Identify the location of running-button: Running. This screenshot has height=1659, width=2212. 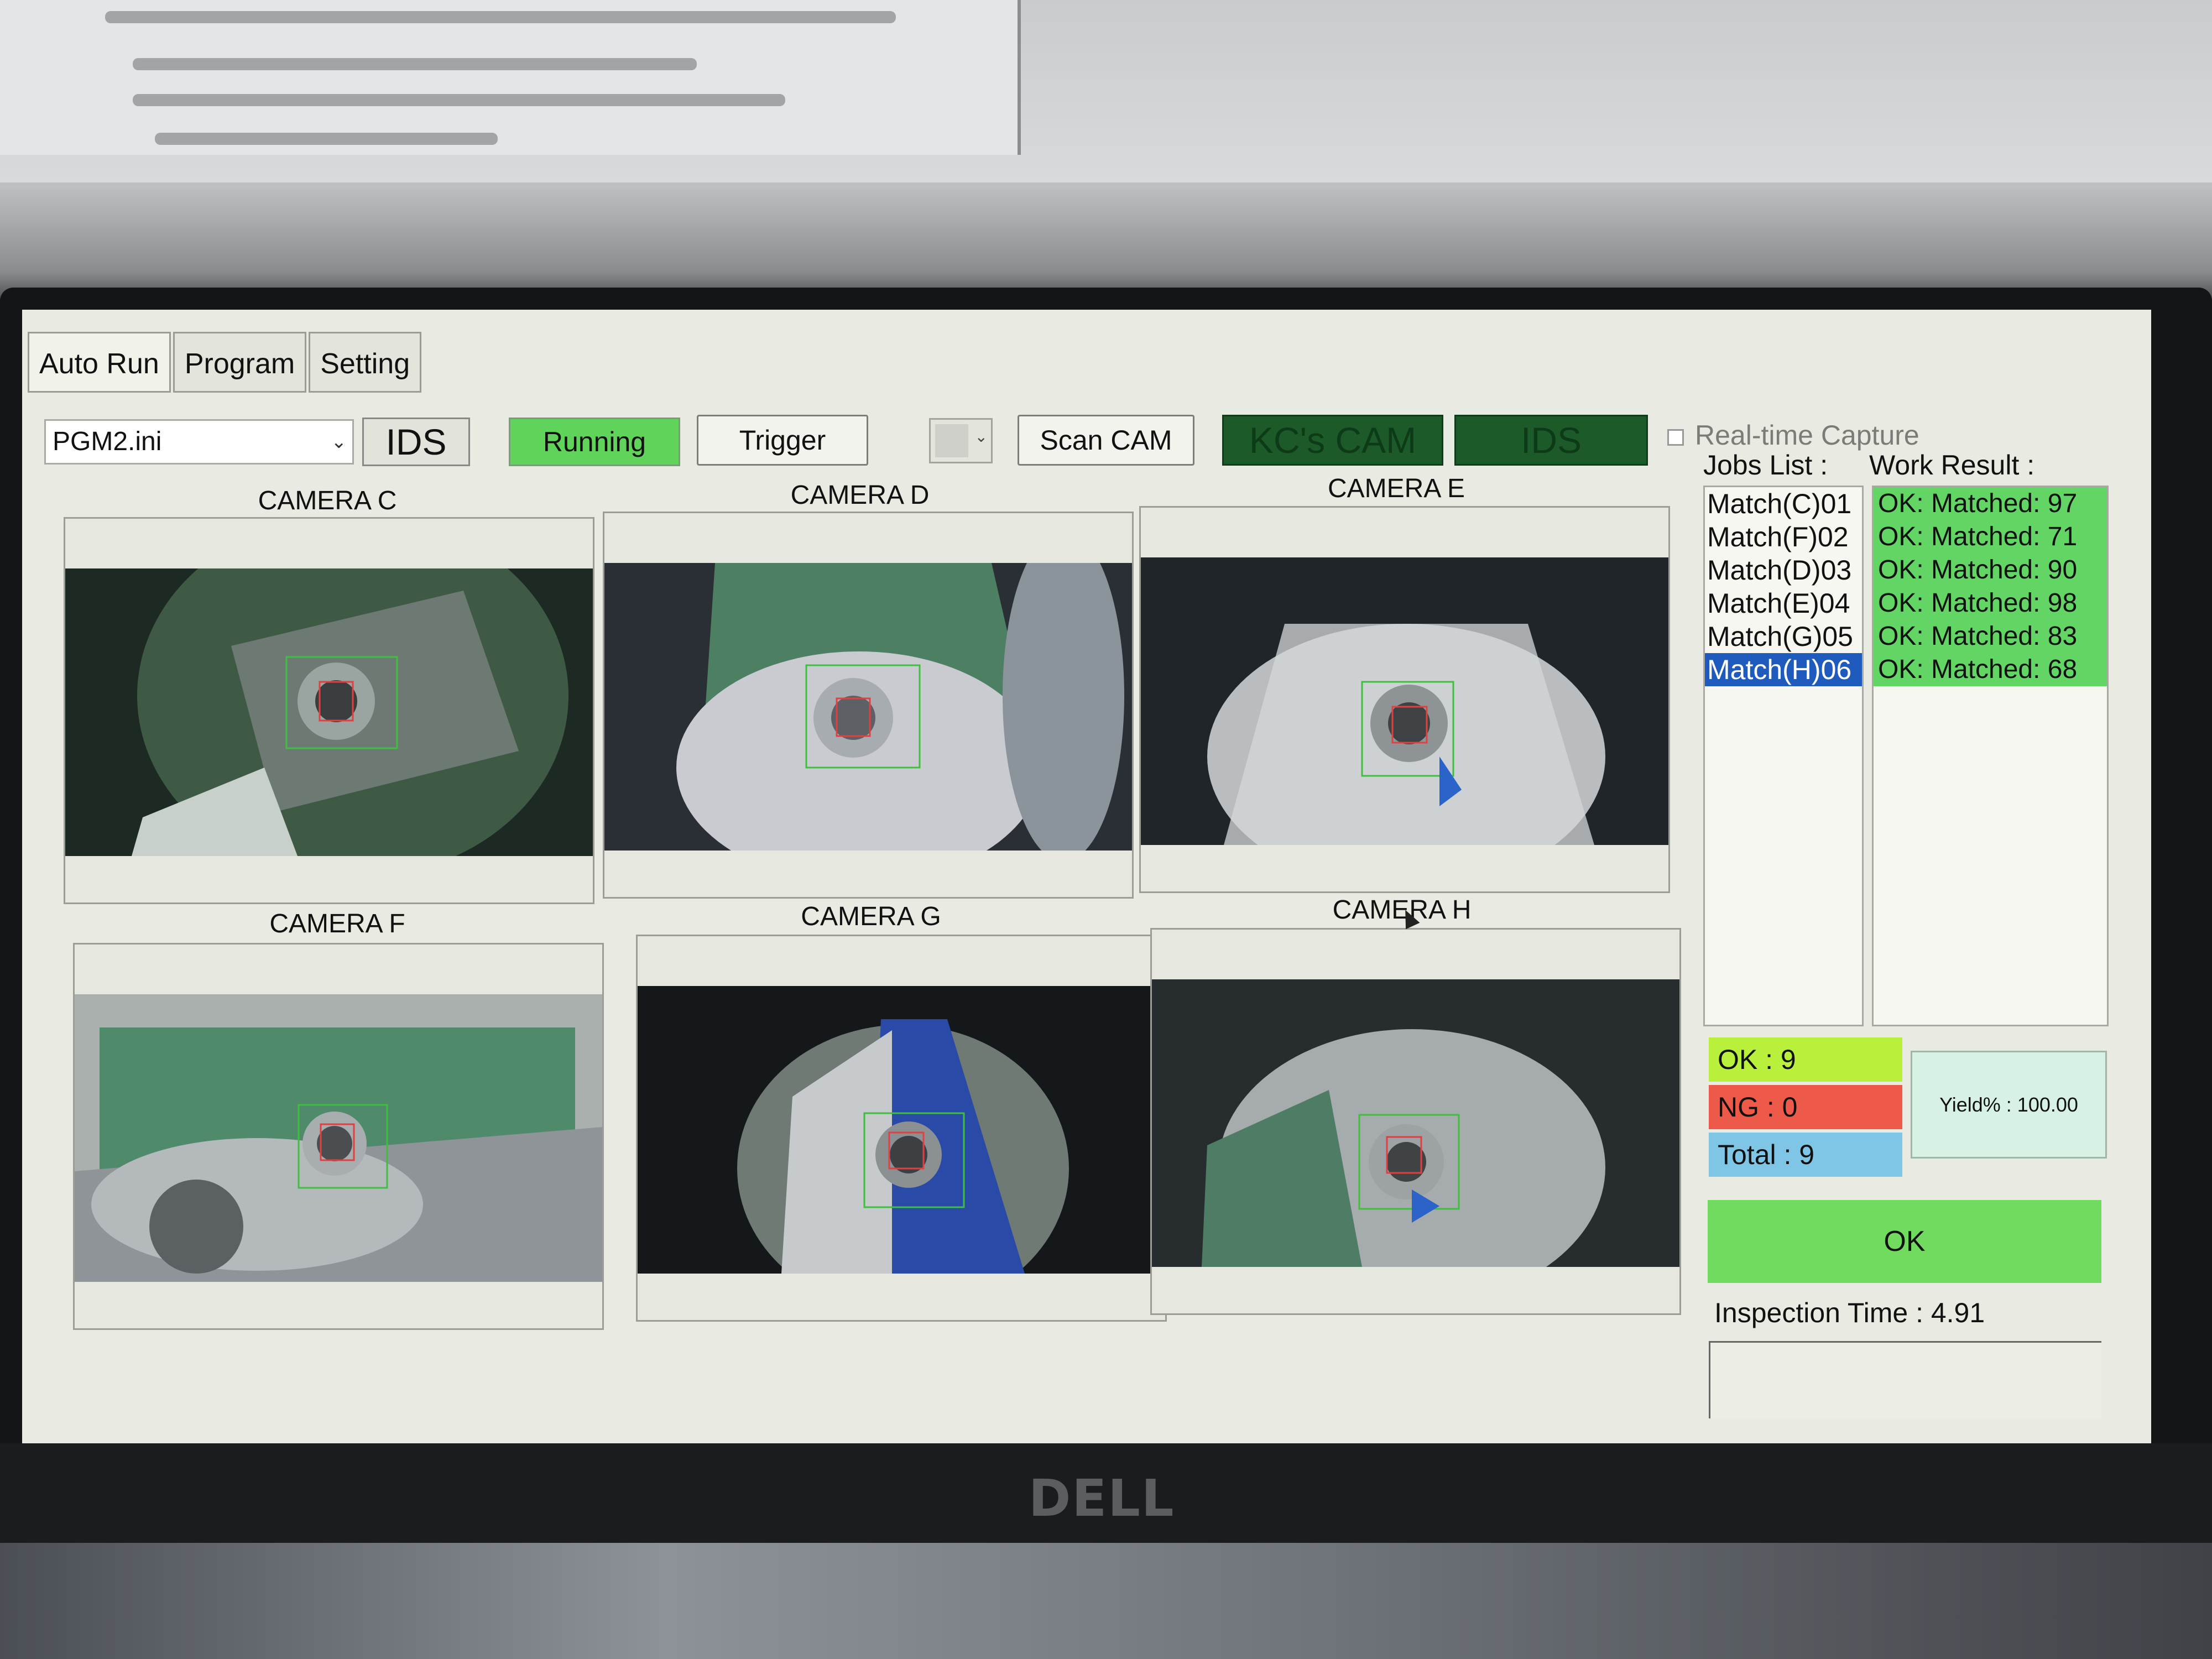
(595, 442).